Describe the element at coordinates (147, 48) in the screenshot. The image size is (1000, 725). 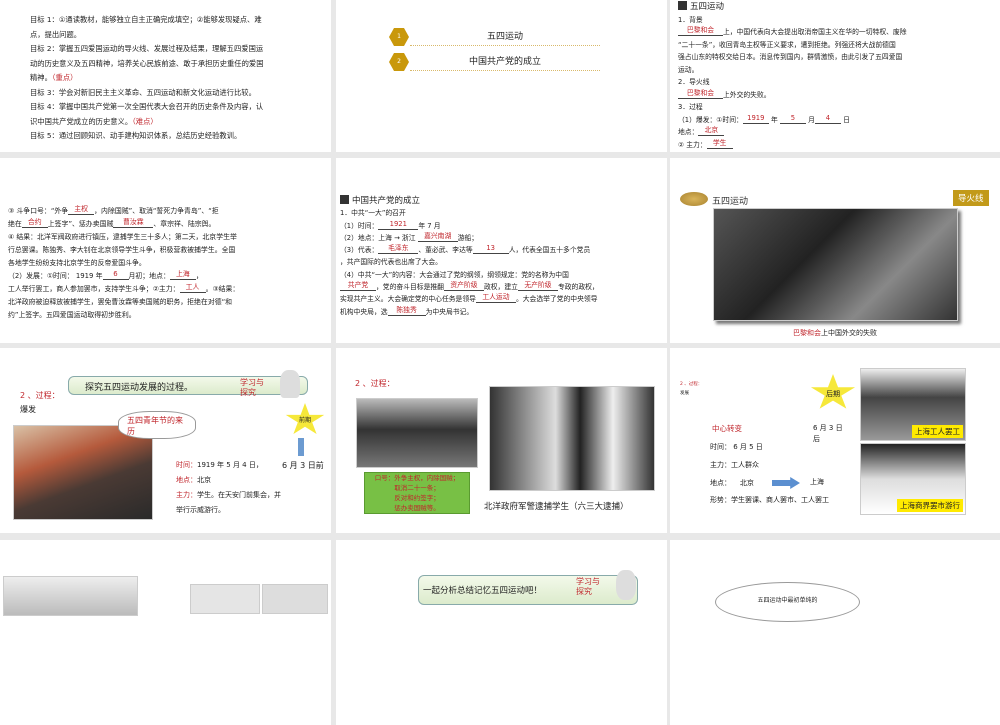
I see `objective-text: 目标 2：掌握五四爱国运动的导火线、发展过程及结果，理解五四爱国运` at that location.